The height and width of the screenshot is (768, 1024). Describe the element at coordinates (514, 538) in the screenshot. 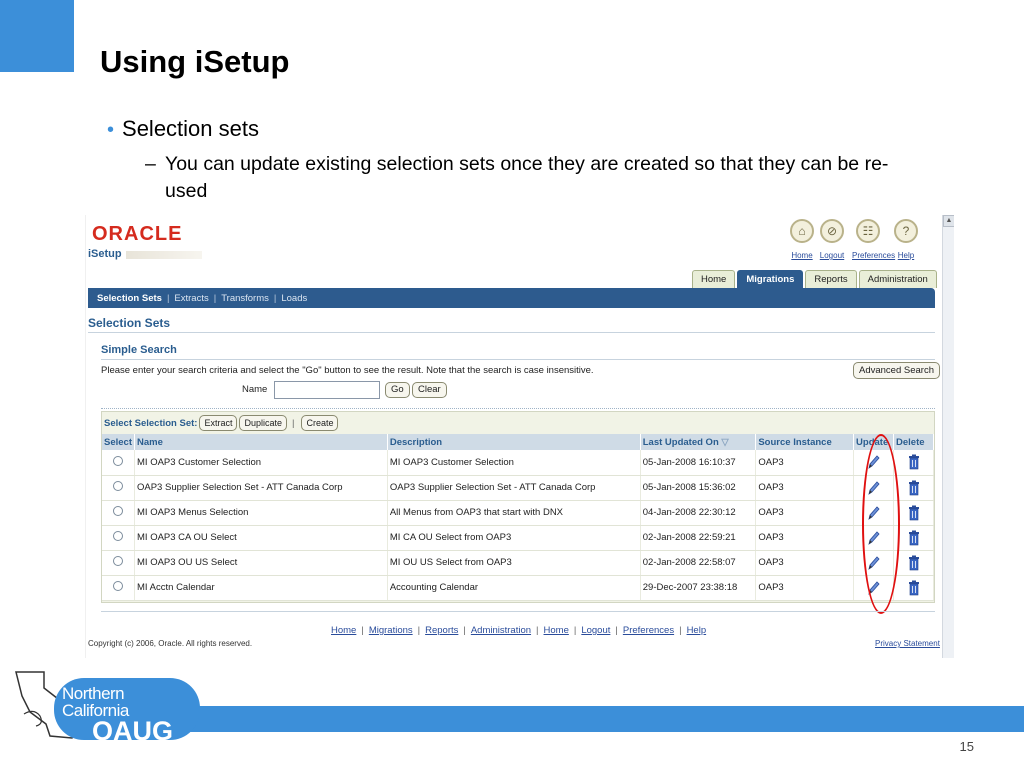

I see `cell-description: MI CA OU Select from OAP3` at that location.